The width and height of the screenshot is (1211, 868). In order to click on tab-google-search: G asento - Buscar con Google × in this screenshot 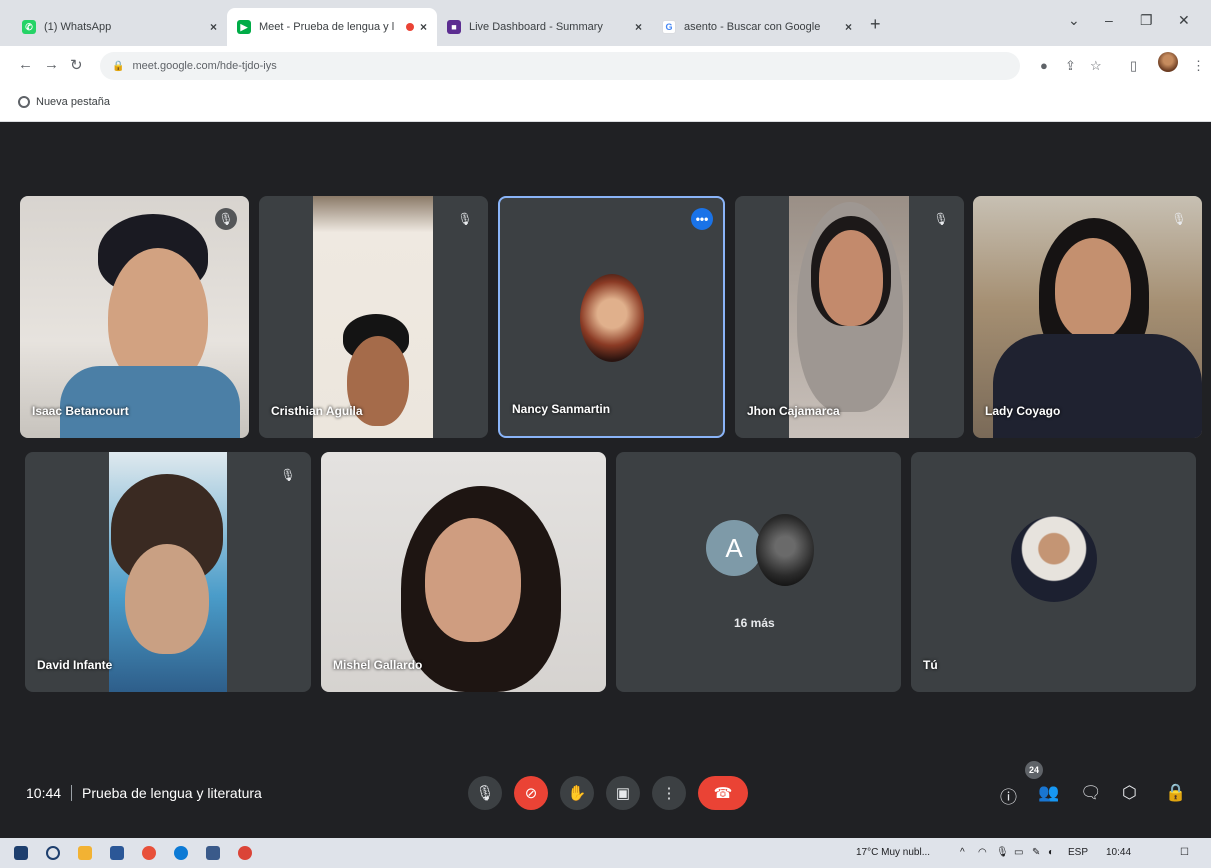, I will do `click(757, 27)`.